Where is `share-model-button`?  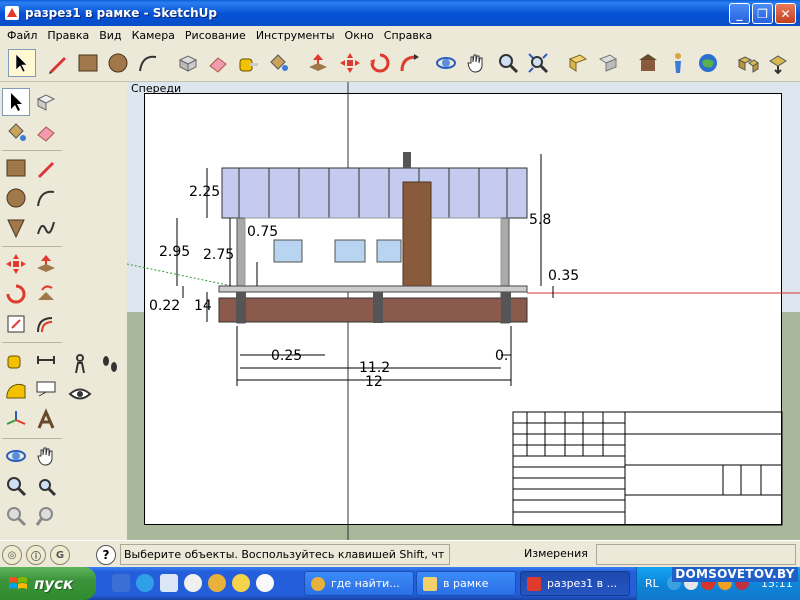
share-model-button is located at coordinates (778, 63).